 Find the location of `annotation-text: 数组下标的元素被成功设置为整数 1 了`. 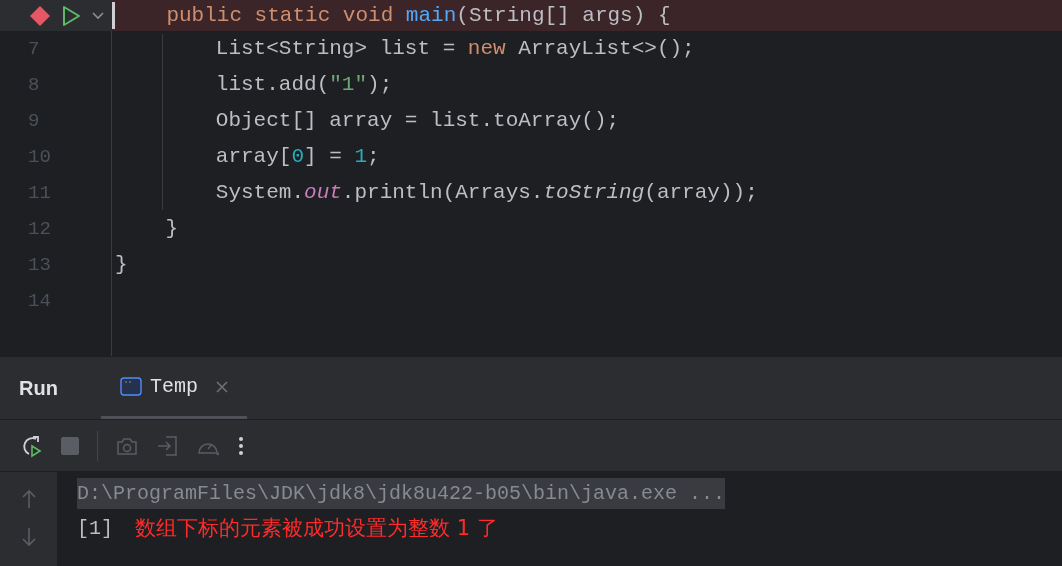

annotation-text: 数组下标的元素被成功设置为整数 1 了 is located at coordinates (316, 528).